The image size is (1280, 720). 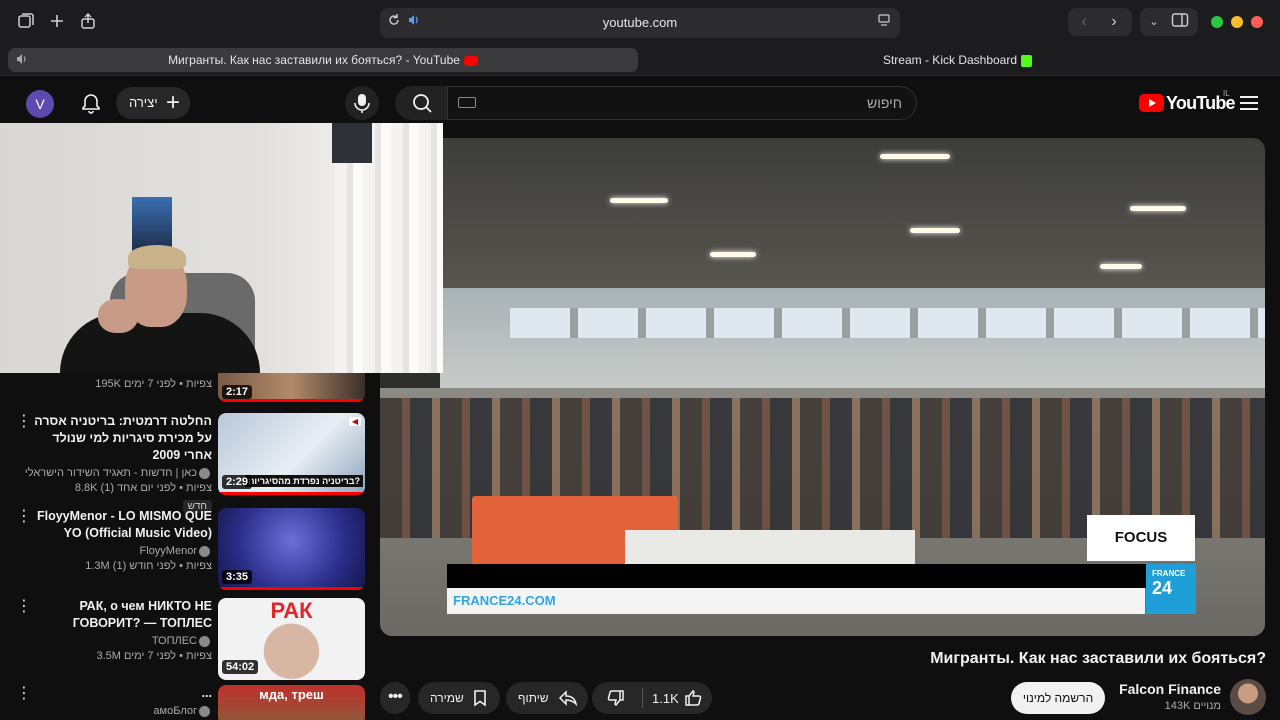 What do you see at coordinates (1027, 60) in the screenshot?
I see `kick-favicon-icon` at bounding box center [1027, 60].